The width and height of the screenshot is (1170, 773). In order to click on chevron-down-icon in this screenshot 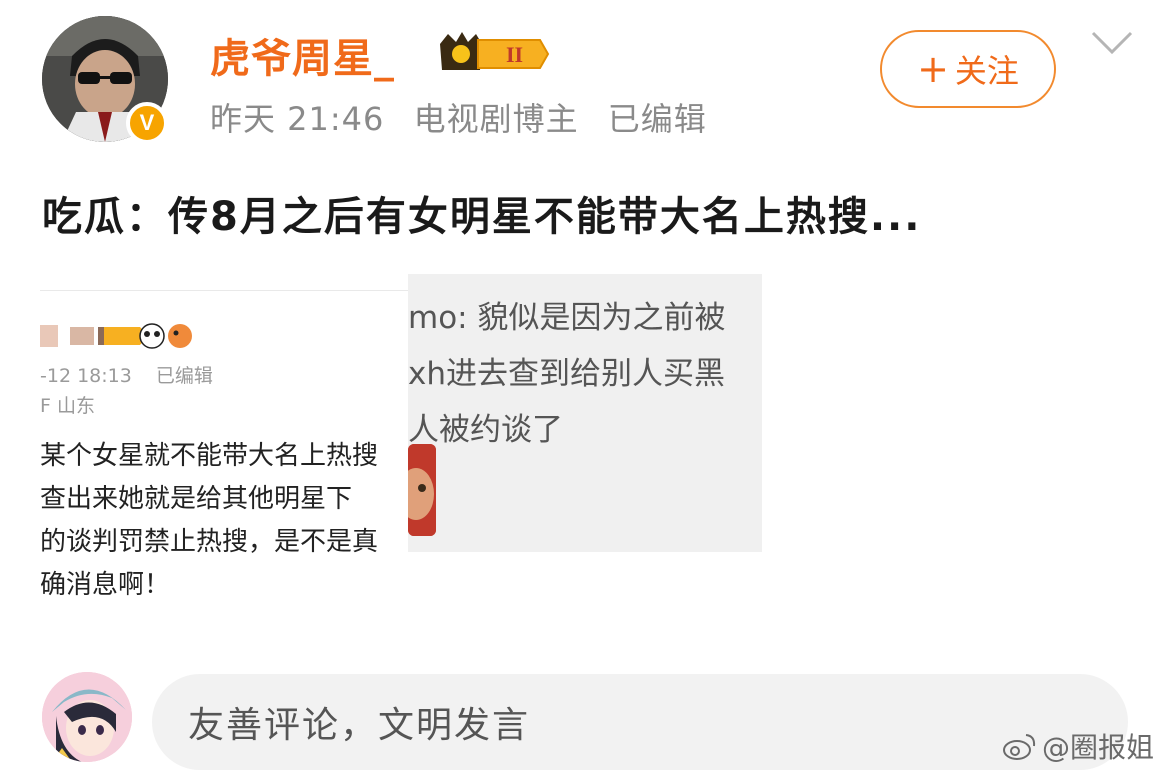, I will do `click(1112, 43)`.